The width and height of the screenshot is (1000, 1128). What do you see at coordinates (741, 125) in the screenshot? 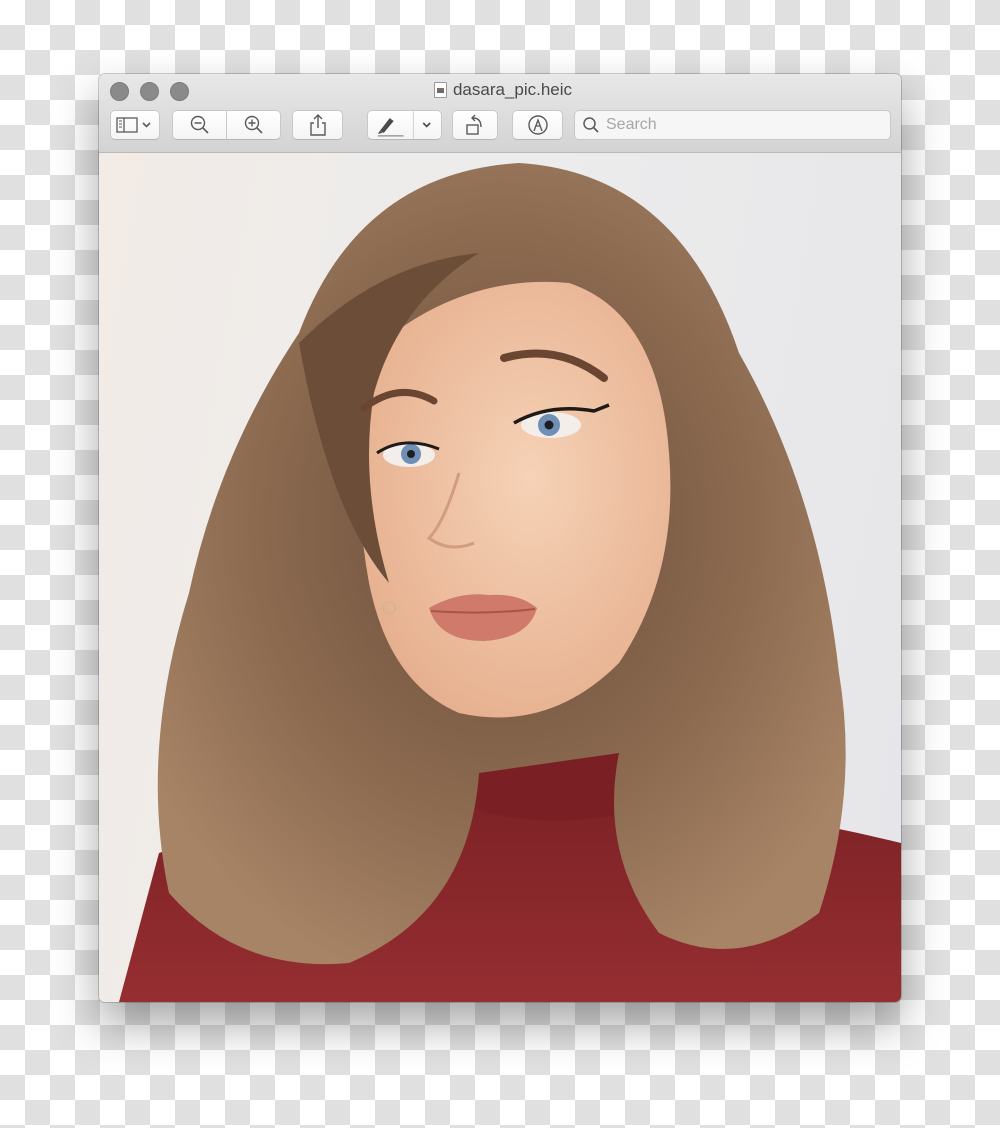
I see `search-input` at bounding box center [741, 125].